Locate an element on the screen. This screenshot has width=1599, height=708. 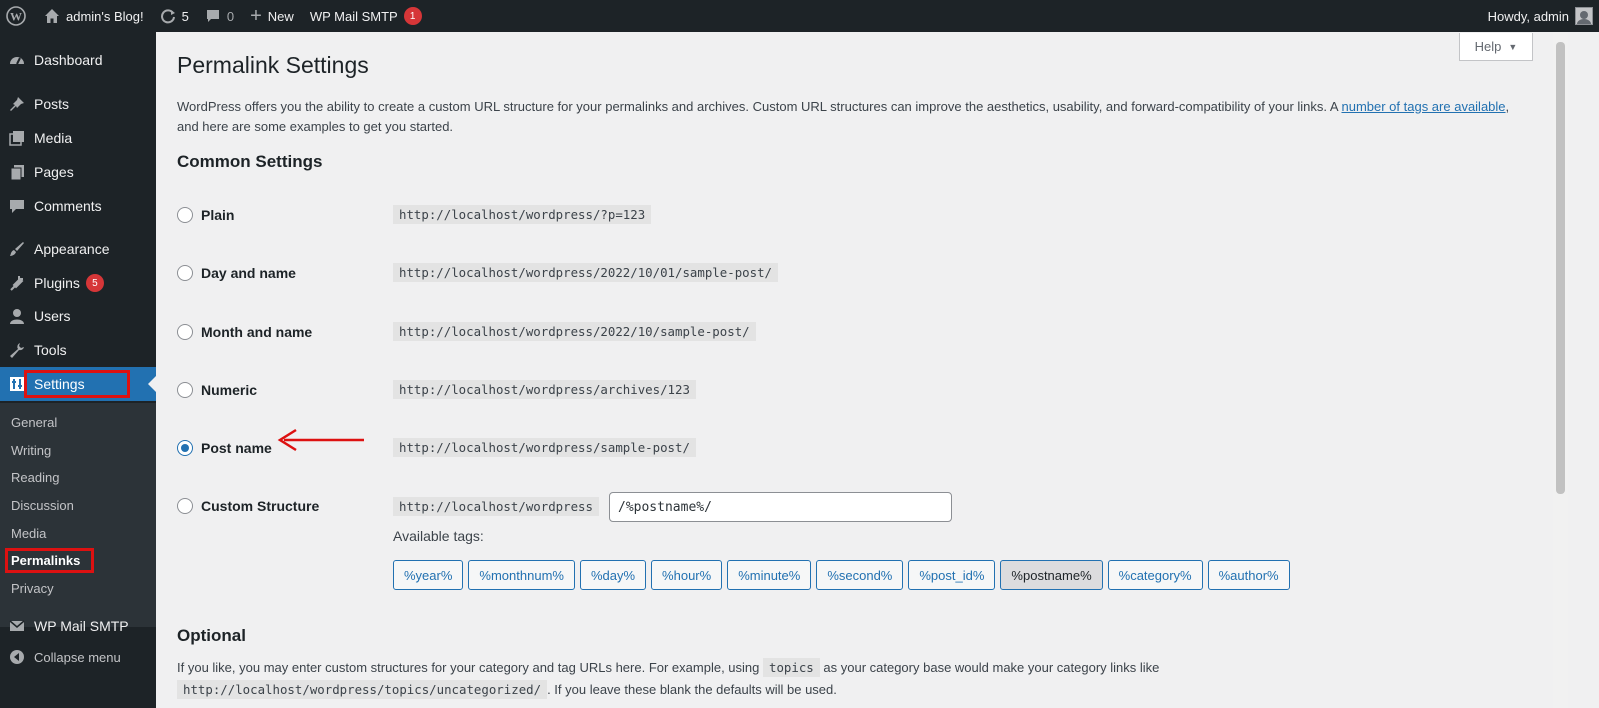
new-content-link: + New is located at coordinates (272, 16).